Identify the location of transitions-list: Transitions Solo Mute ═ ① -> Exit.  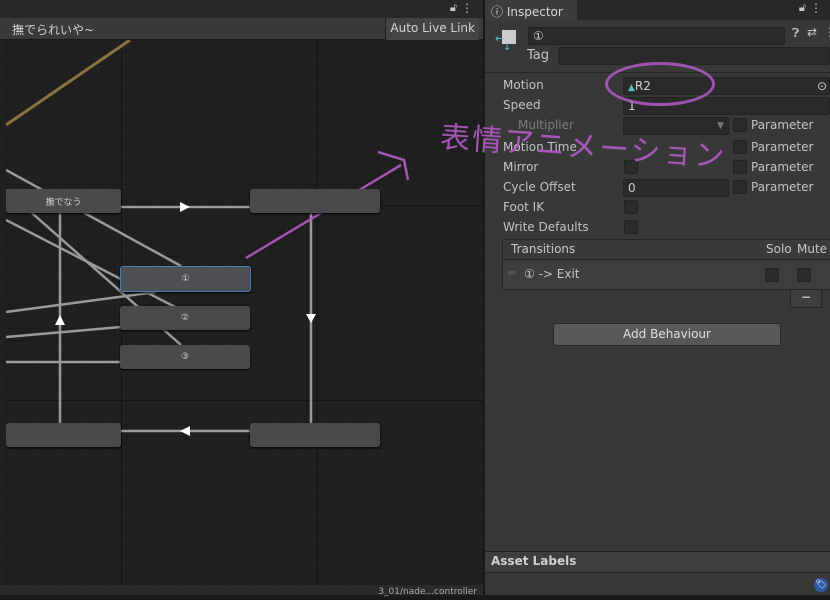
(666, 264).